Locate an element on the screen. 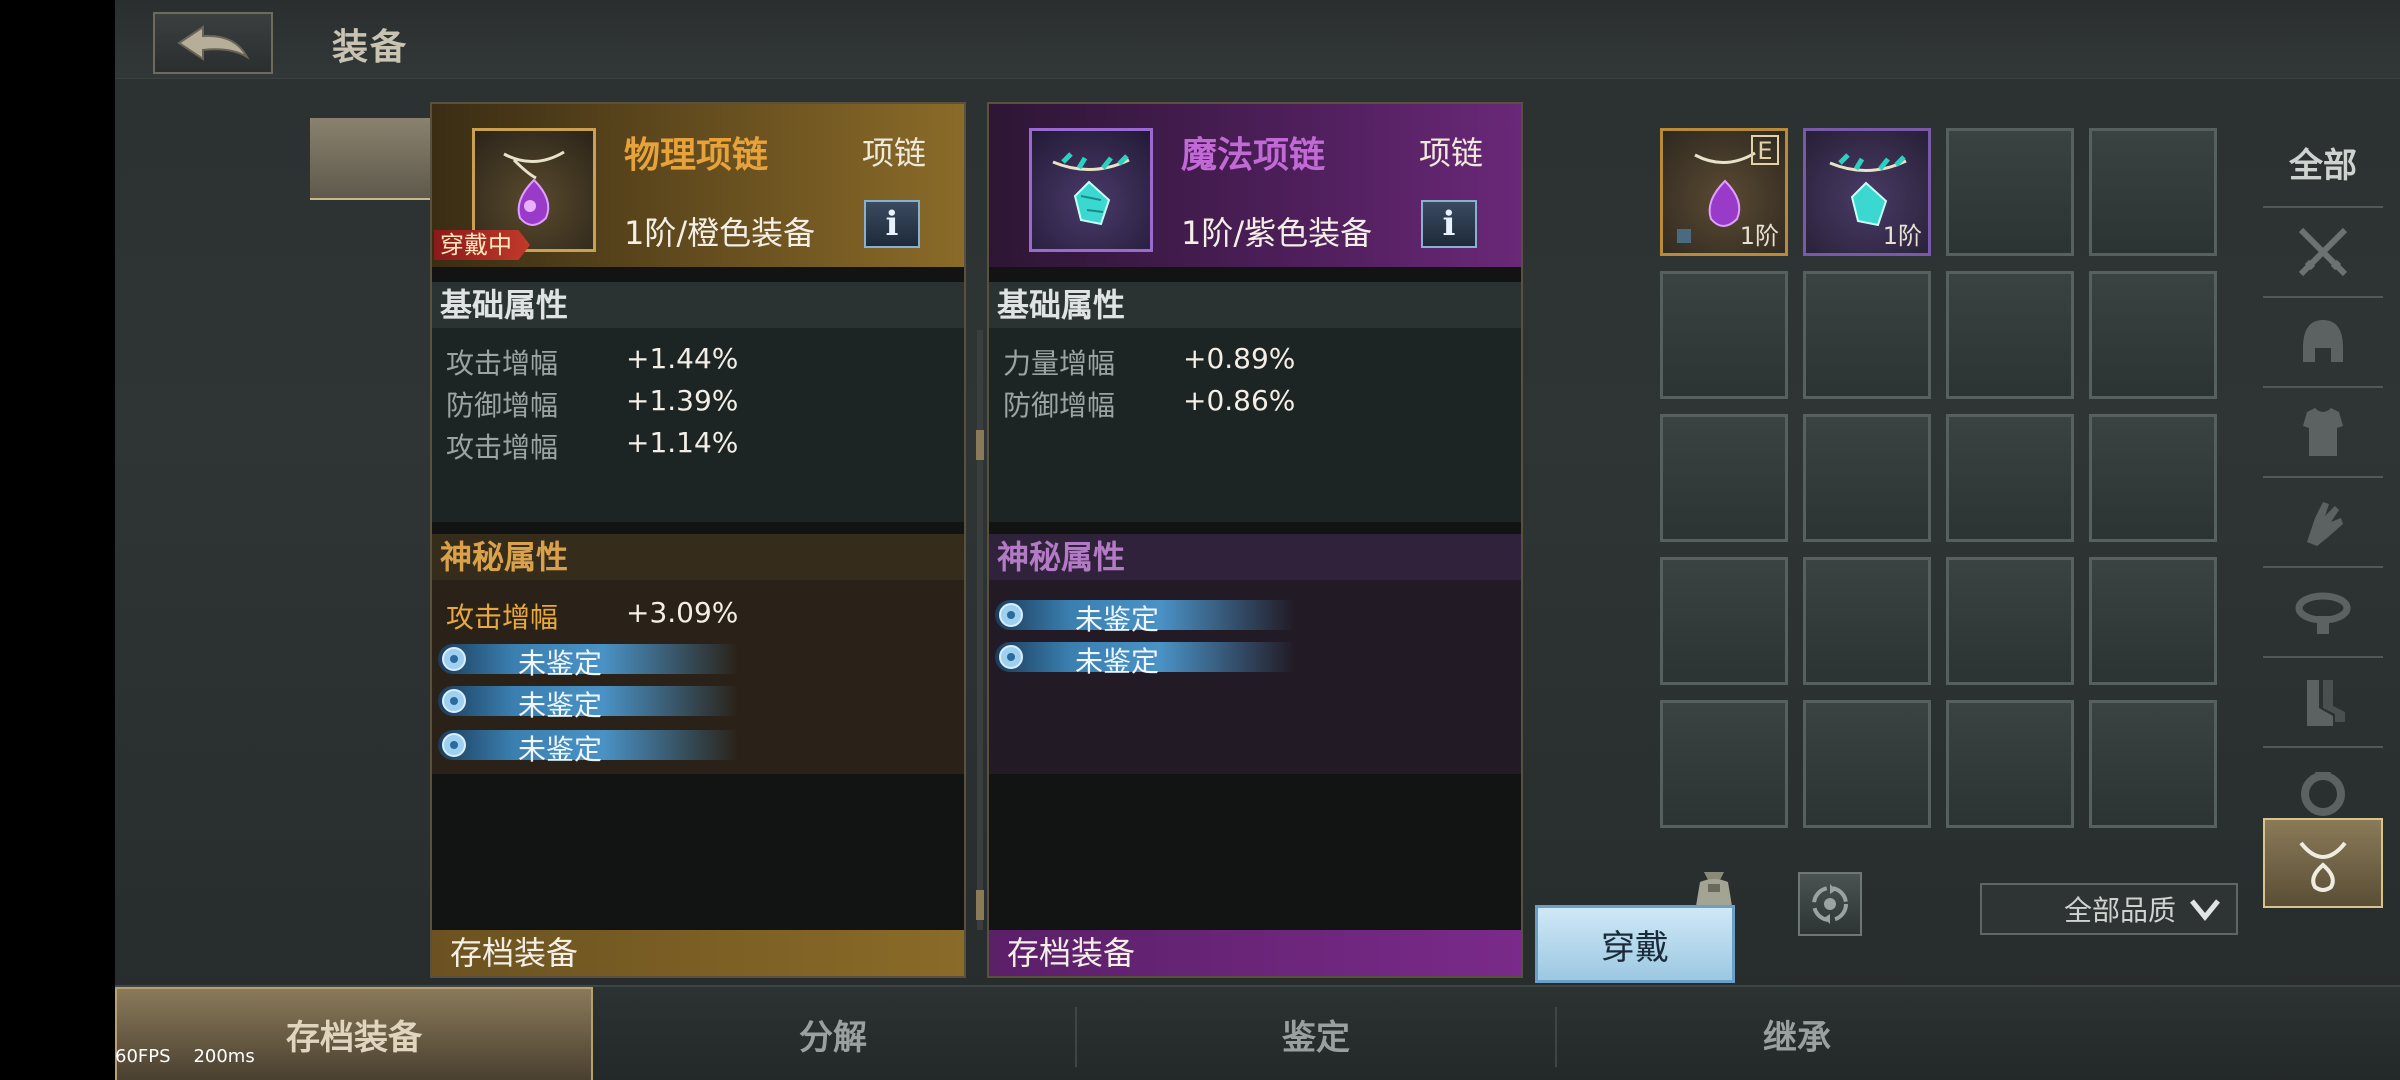 The image size is (2400, 1080). side-tab is located at coordinates (370, 159).